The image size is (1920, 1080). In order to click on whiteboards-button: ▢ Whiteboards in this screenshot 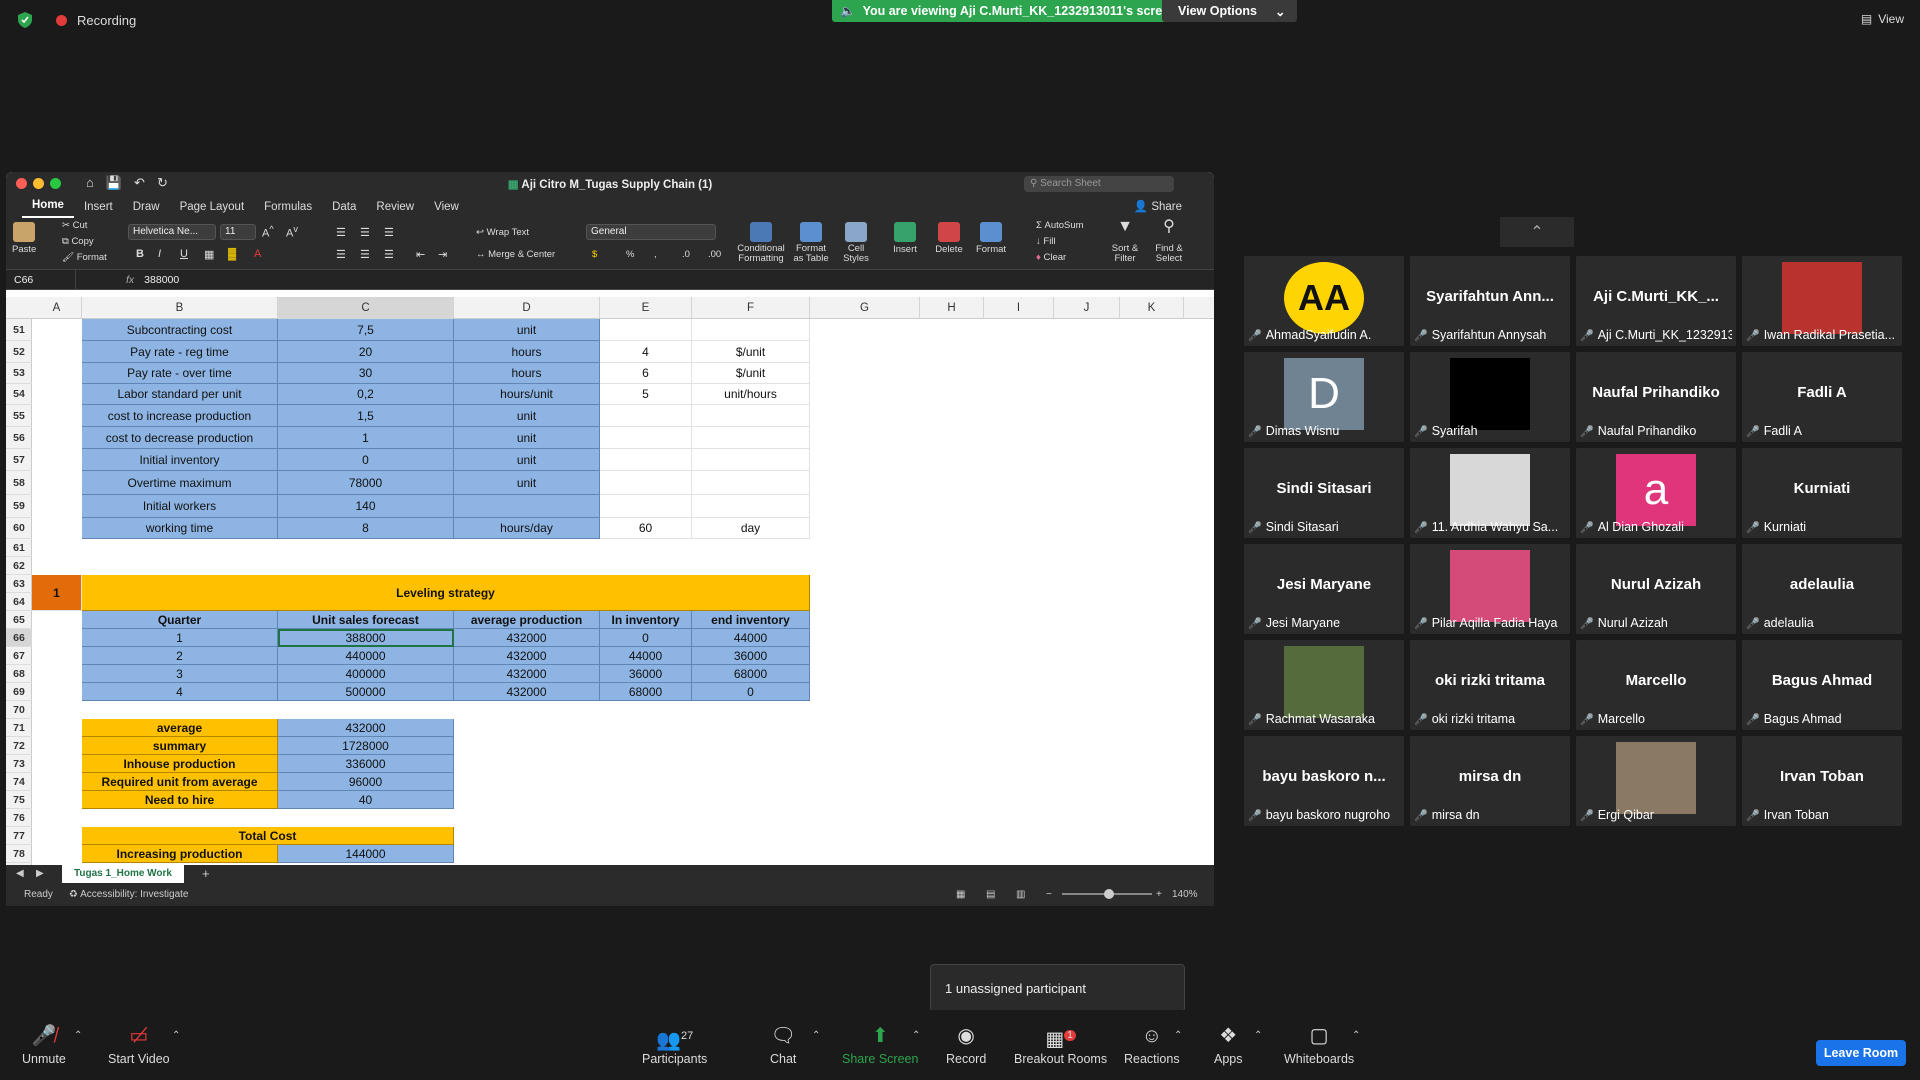, I will do `click(1319, 1045)`.